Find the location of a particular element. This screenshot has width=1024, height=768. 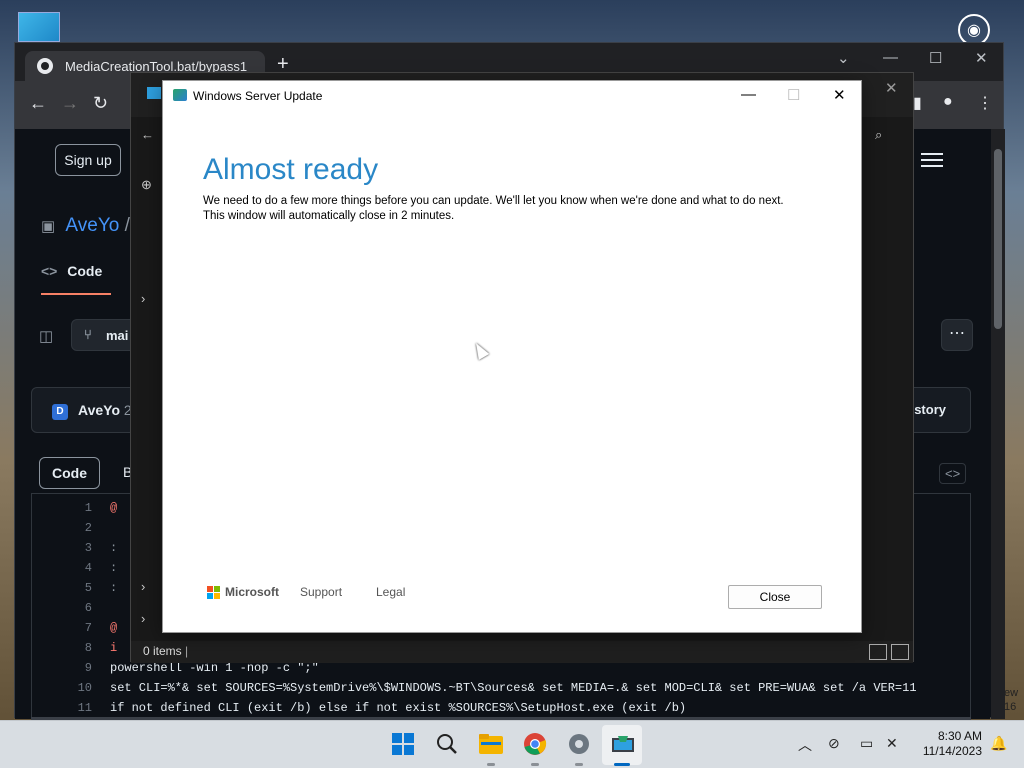

dialog-titlebar: Windows Server Update — ☐ ✕ is located at coordinates (512, 96).